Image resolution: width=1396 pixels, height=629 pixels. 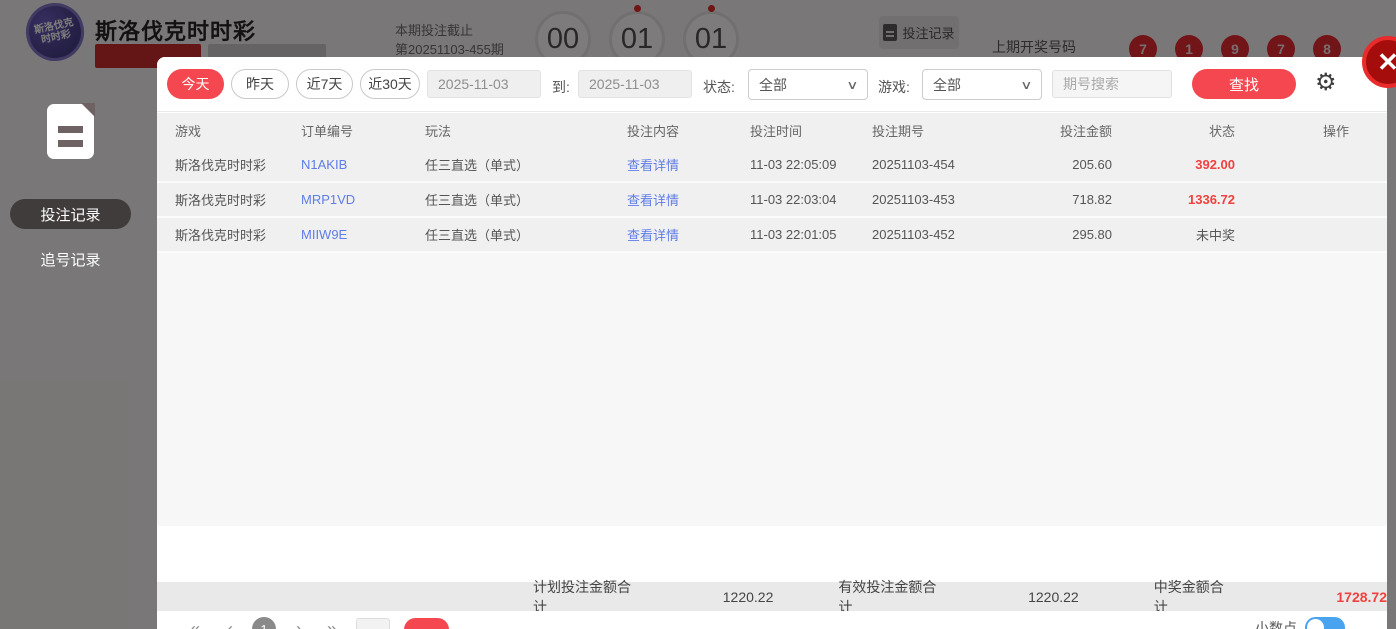 I want to click on game-select-value: 全部, so click(x=947, y=84).